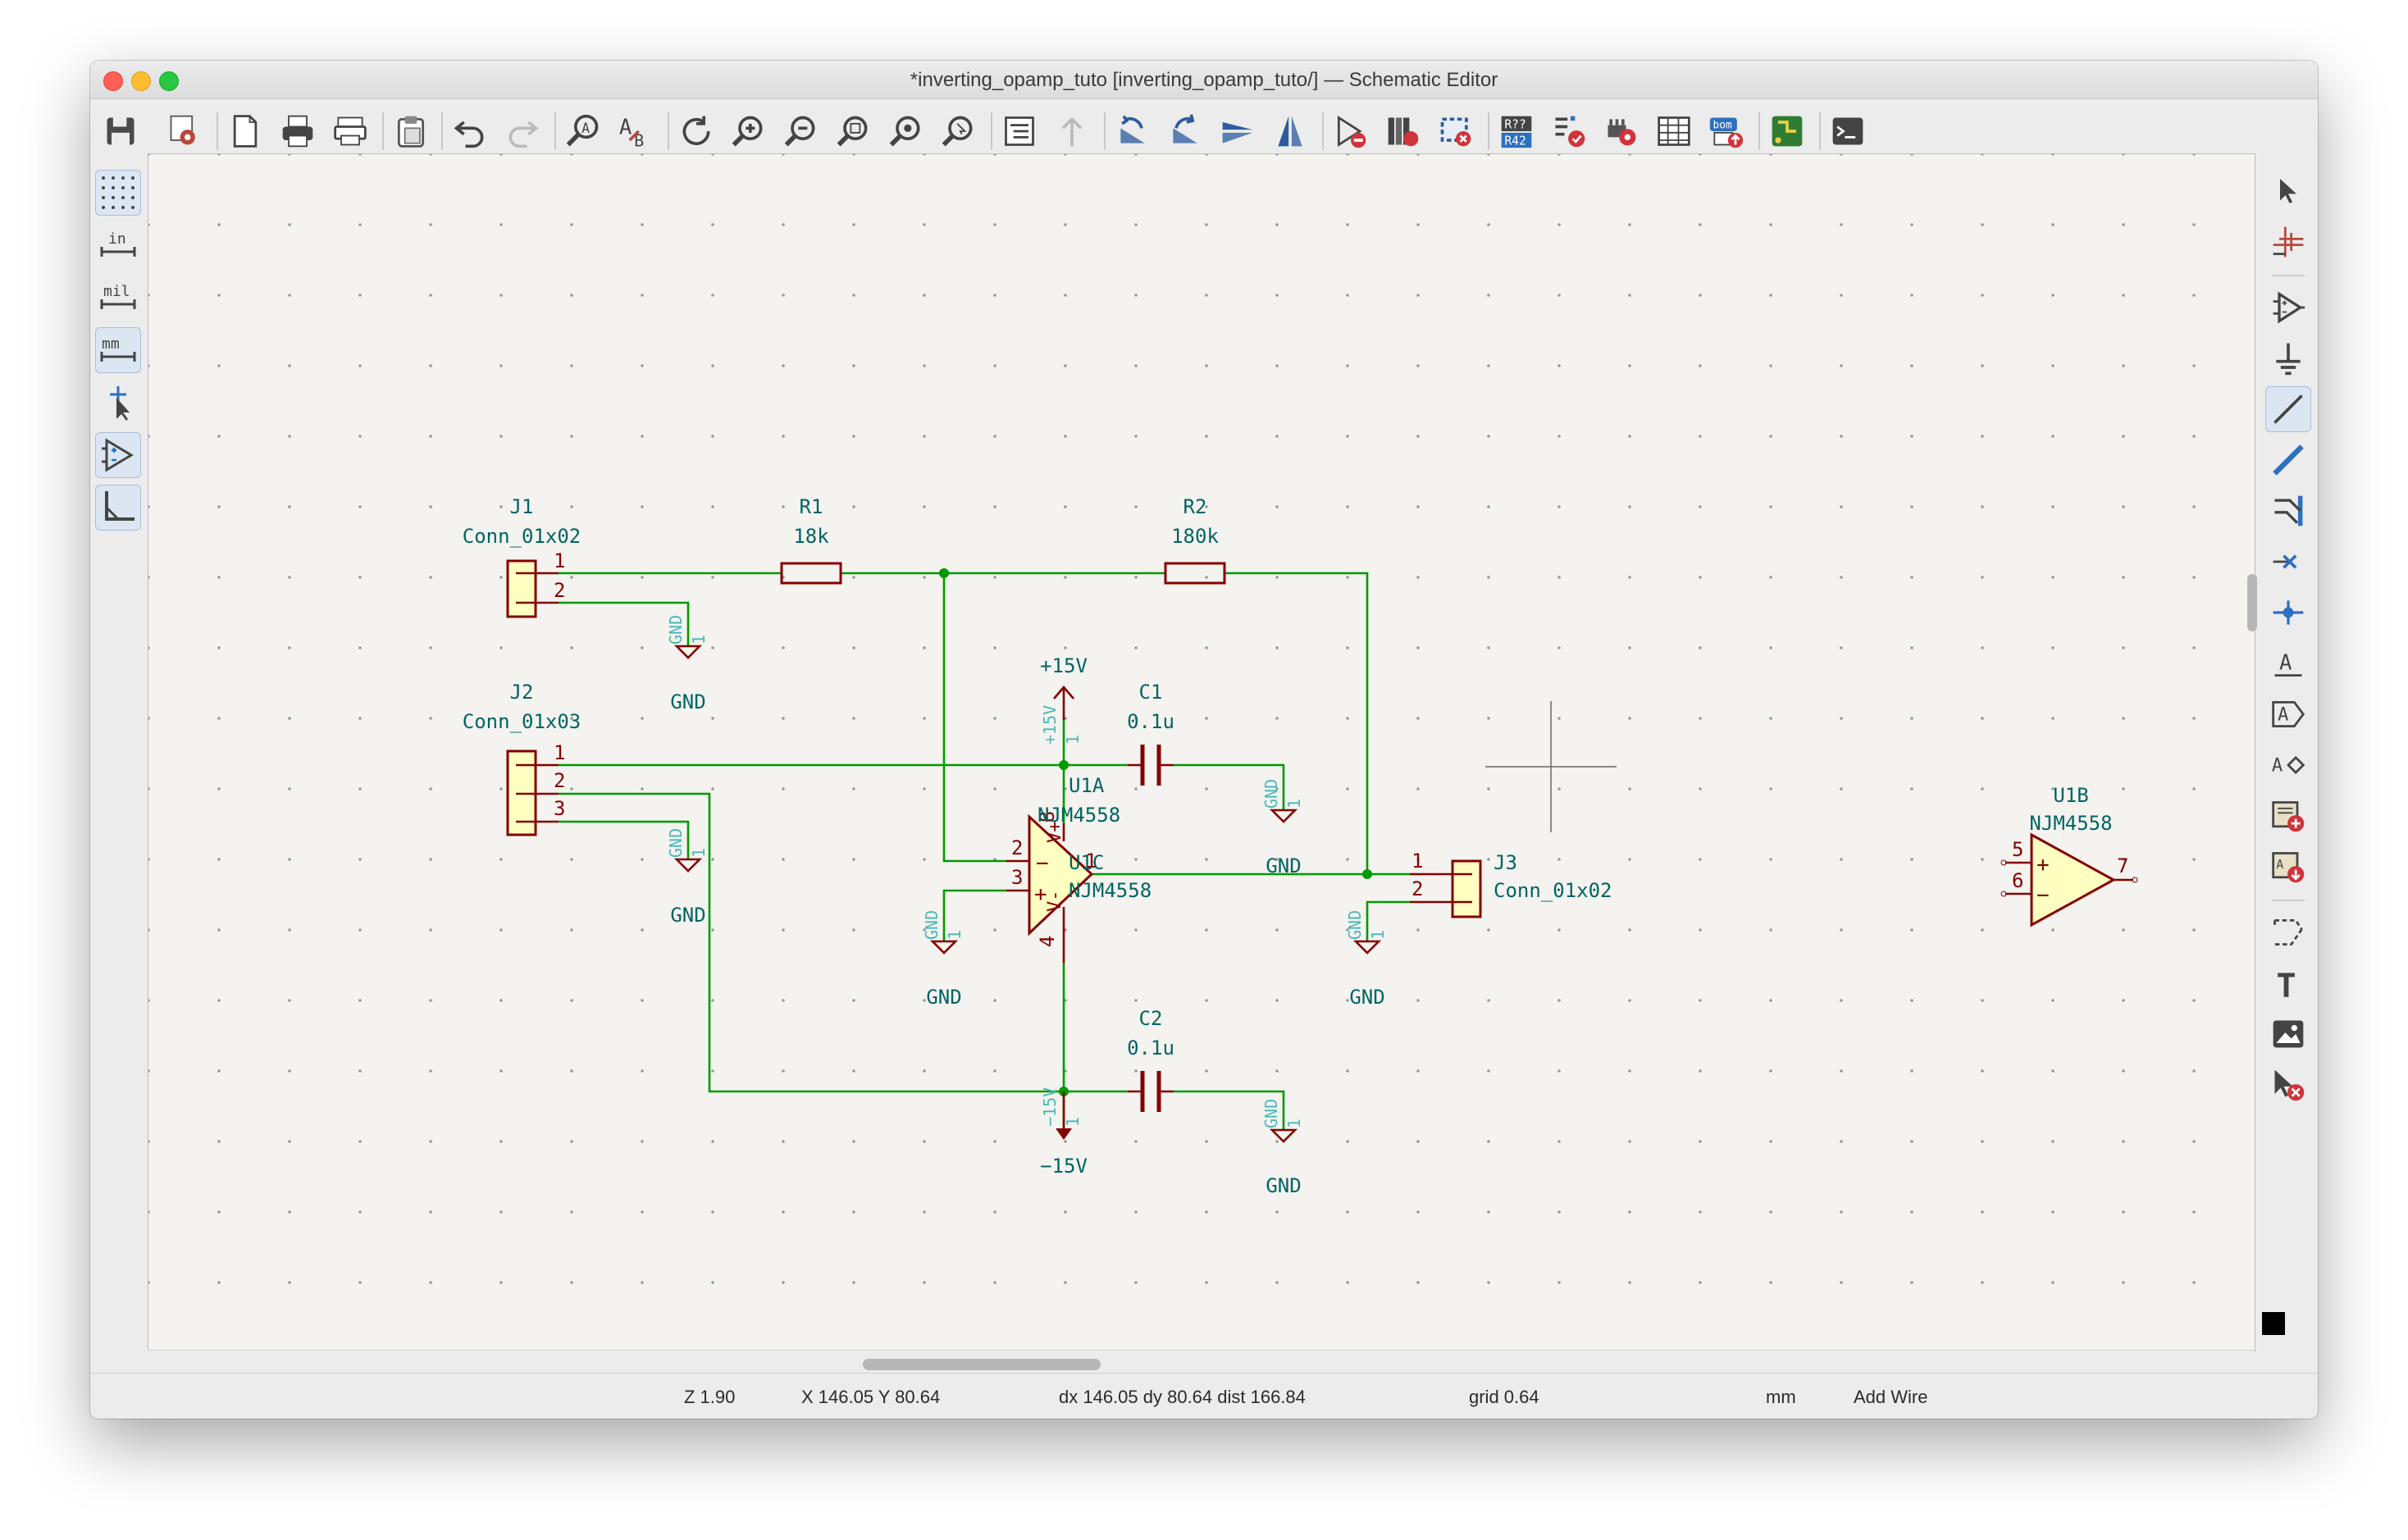 This screenshot has width=2408, height=1540. I want to click on paste-icon, so click(411, 131).